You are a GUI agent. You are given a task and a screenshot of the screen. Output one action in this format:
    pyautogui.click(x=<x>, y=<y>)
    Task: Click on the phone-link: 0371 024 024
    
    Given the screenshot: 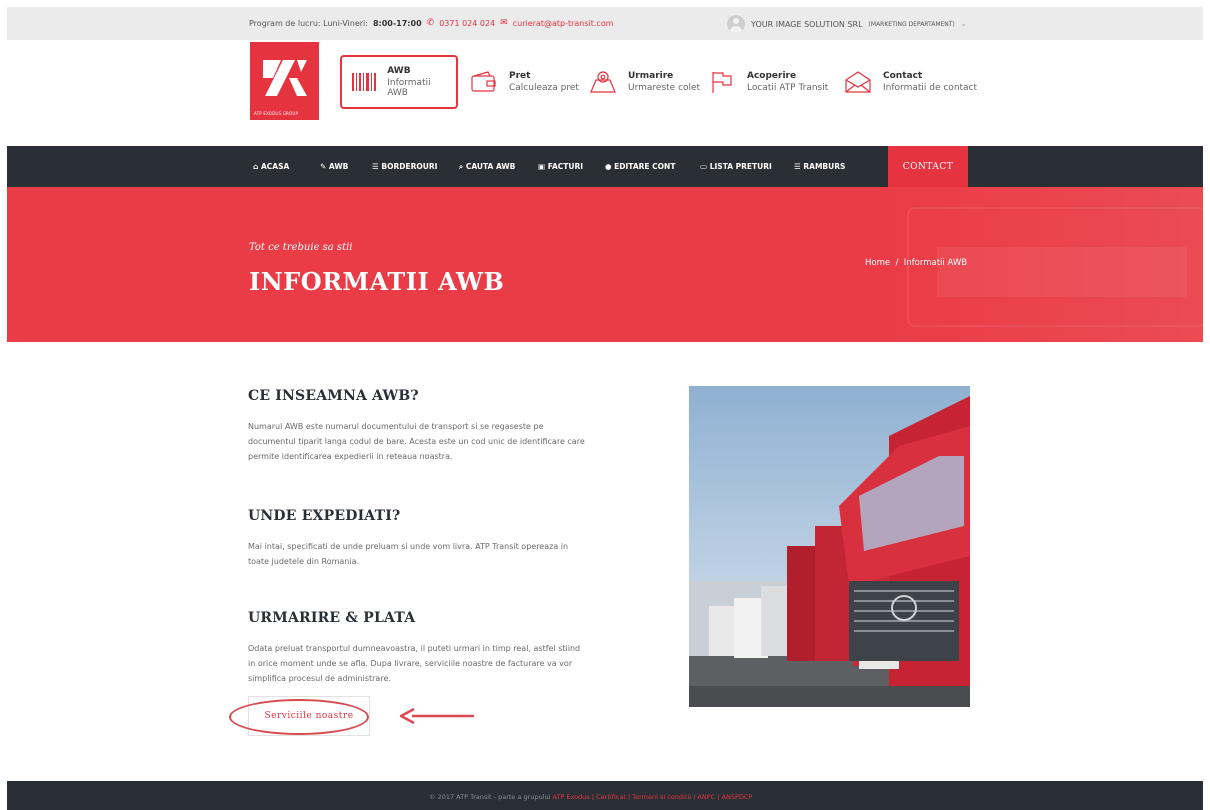 What is the action you would take?
    pyautogui.click(x=467, y=23)
    